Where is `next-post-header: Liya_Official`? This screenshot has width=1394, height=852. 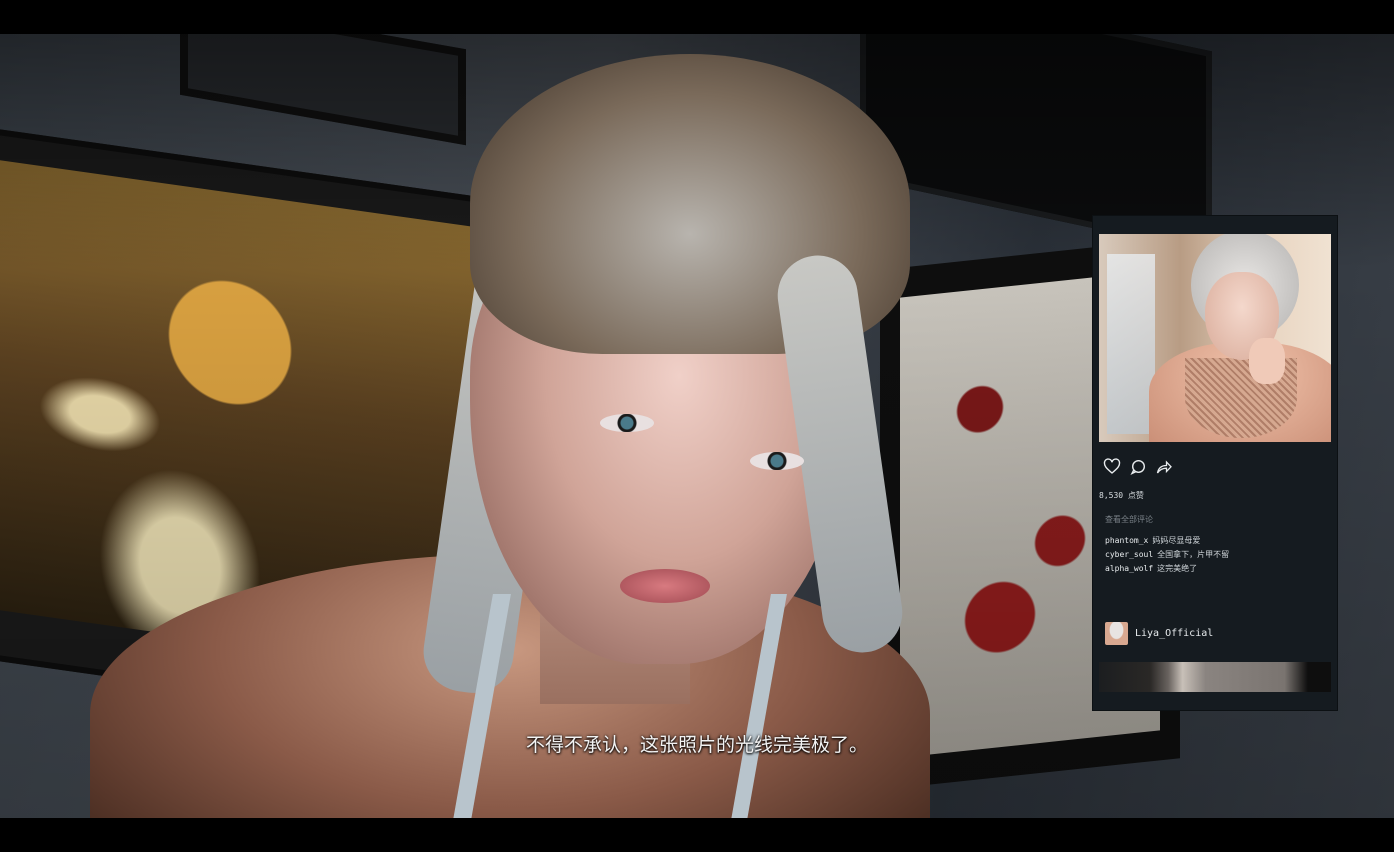
next-post-header: Liya_Official is located at coordinates (1159, 633).